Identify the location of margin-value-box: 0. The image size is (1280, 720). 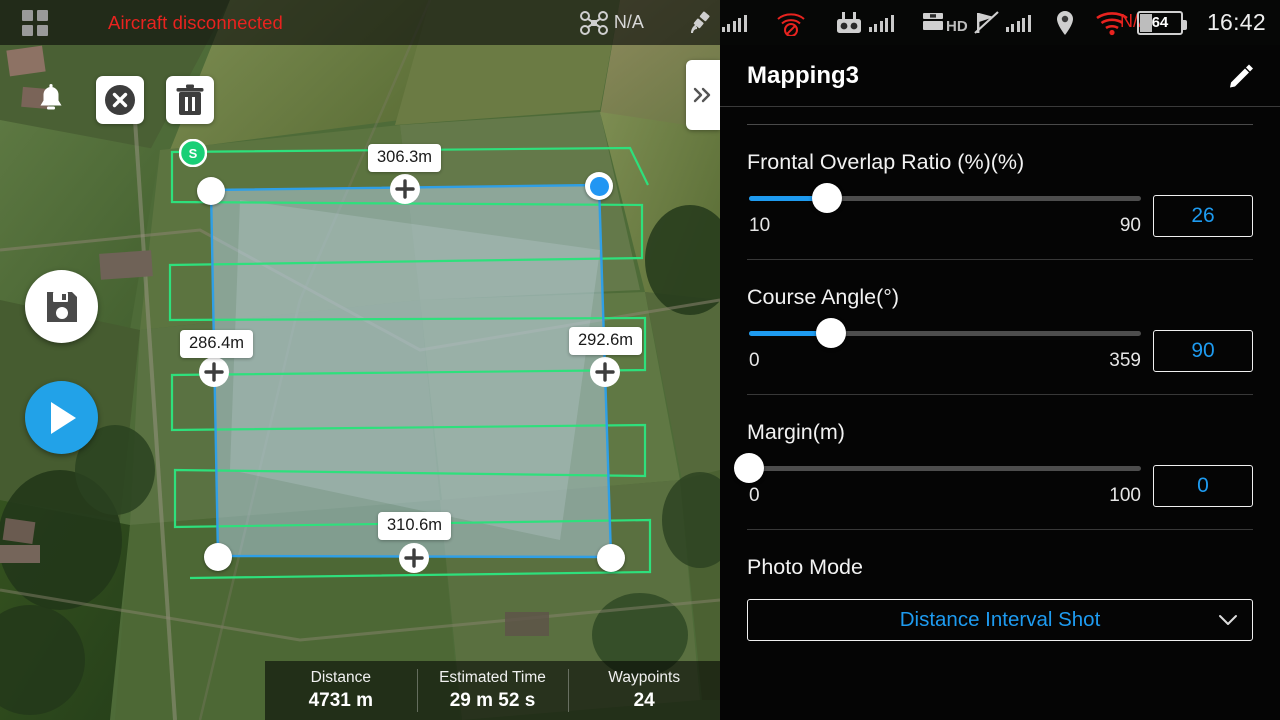
(1203, 486).